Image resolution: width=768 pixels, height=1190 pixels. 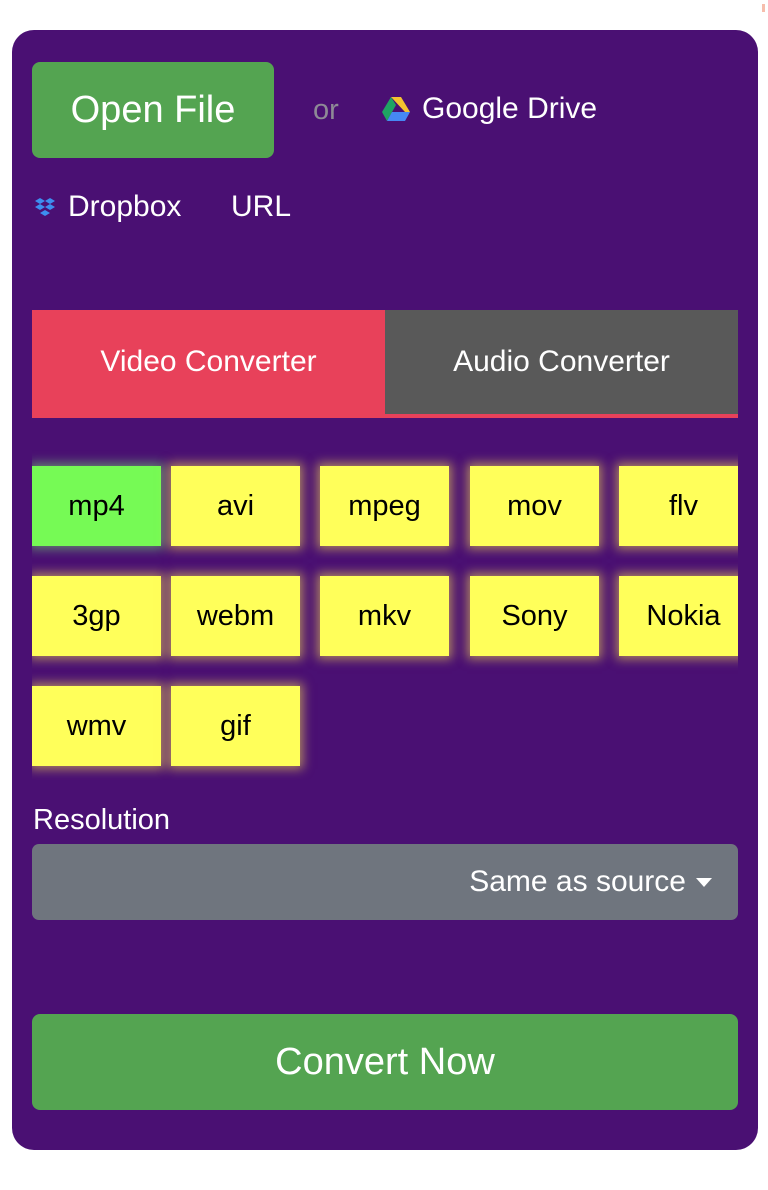 I want to click on format-nokia: Nokia, so click(x=678, y=616).